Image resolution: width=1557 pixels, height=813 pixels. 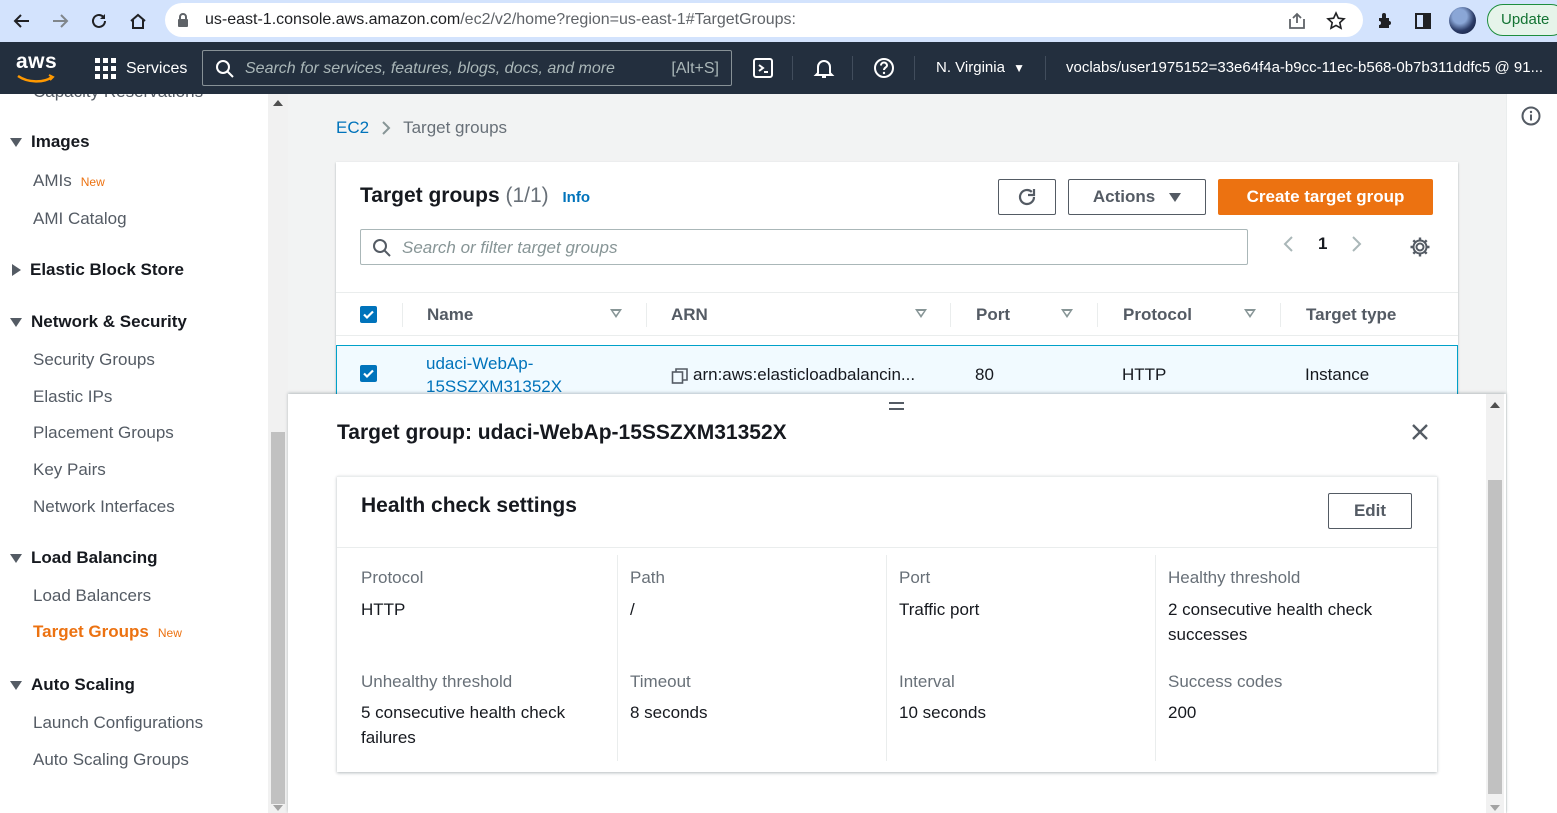 What do you see at coordinates (469, 505) in the screenshot?
I see `card-title: Health check settings` at bounding box center [469, 505].